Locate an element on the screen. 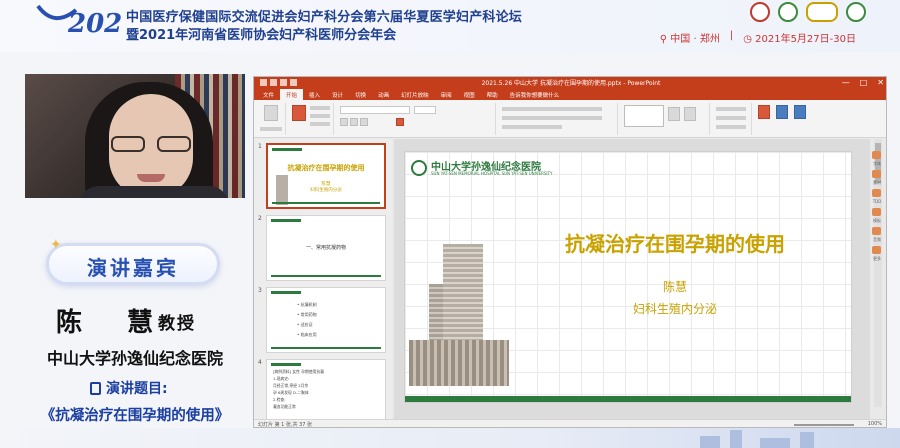 The image size is (900, 448). banner-title-line1: 中国医疗保健国际交流促进会妇产科分会第六届华夏医学妇产科论坛 is located at coordinates (324, 17).